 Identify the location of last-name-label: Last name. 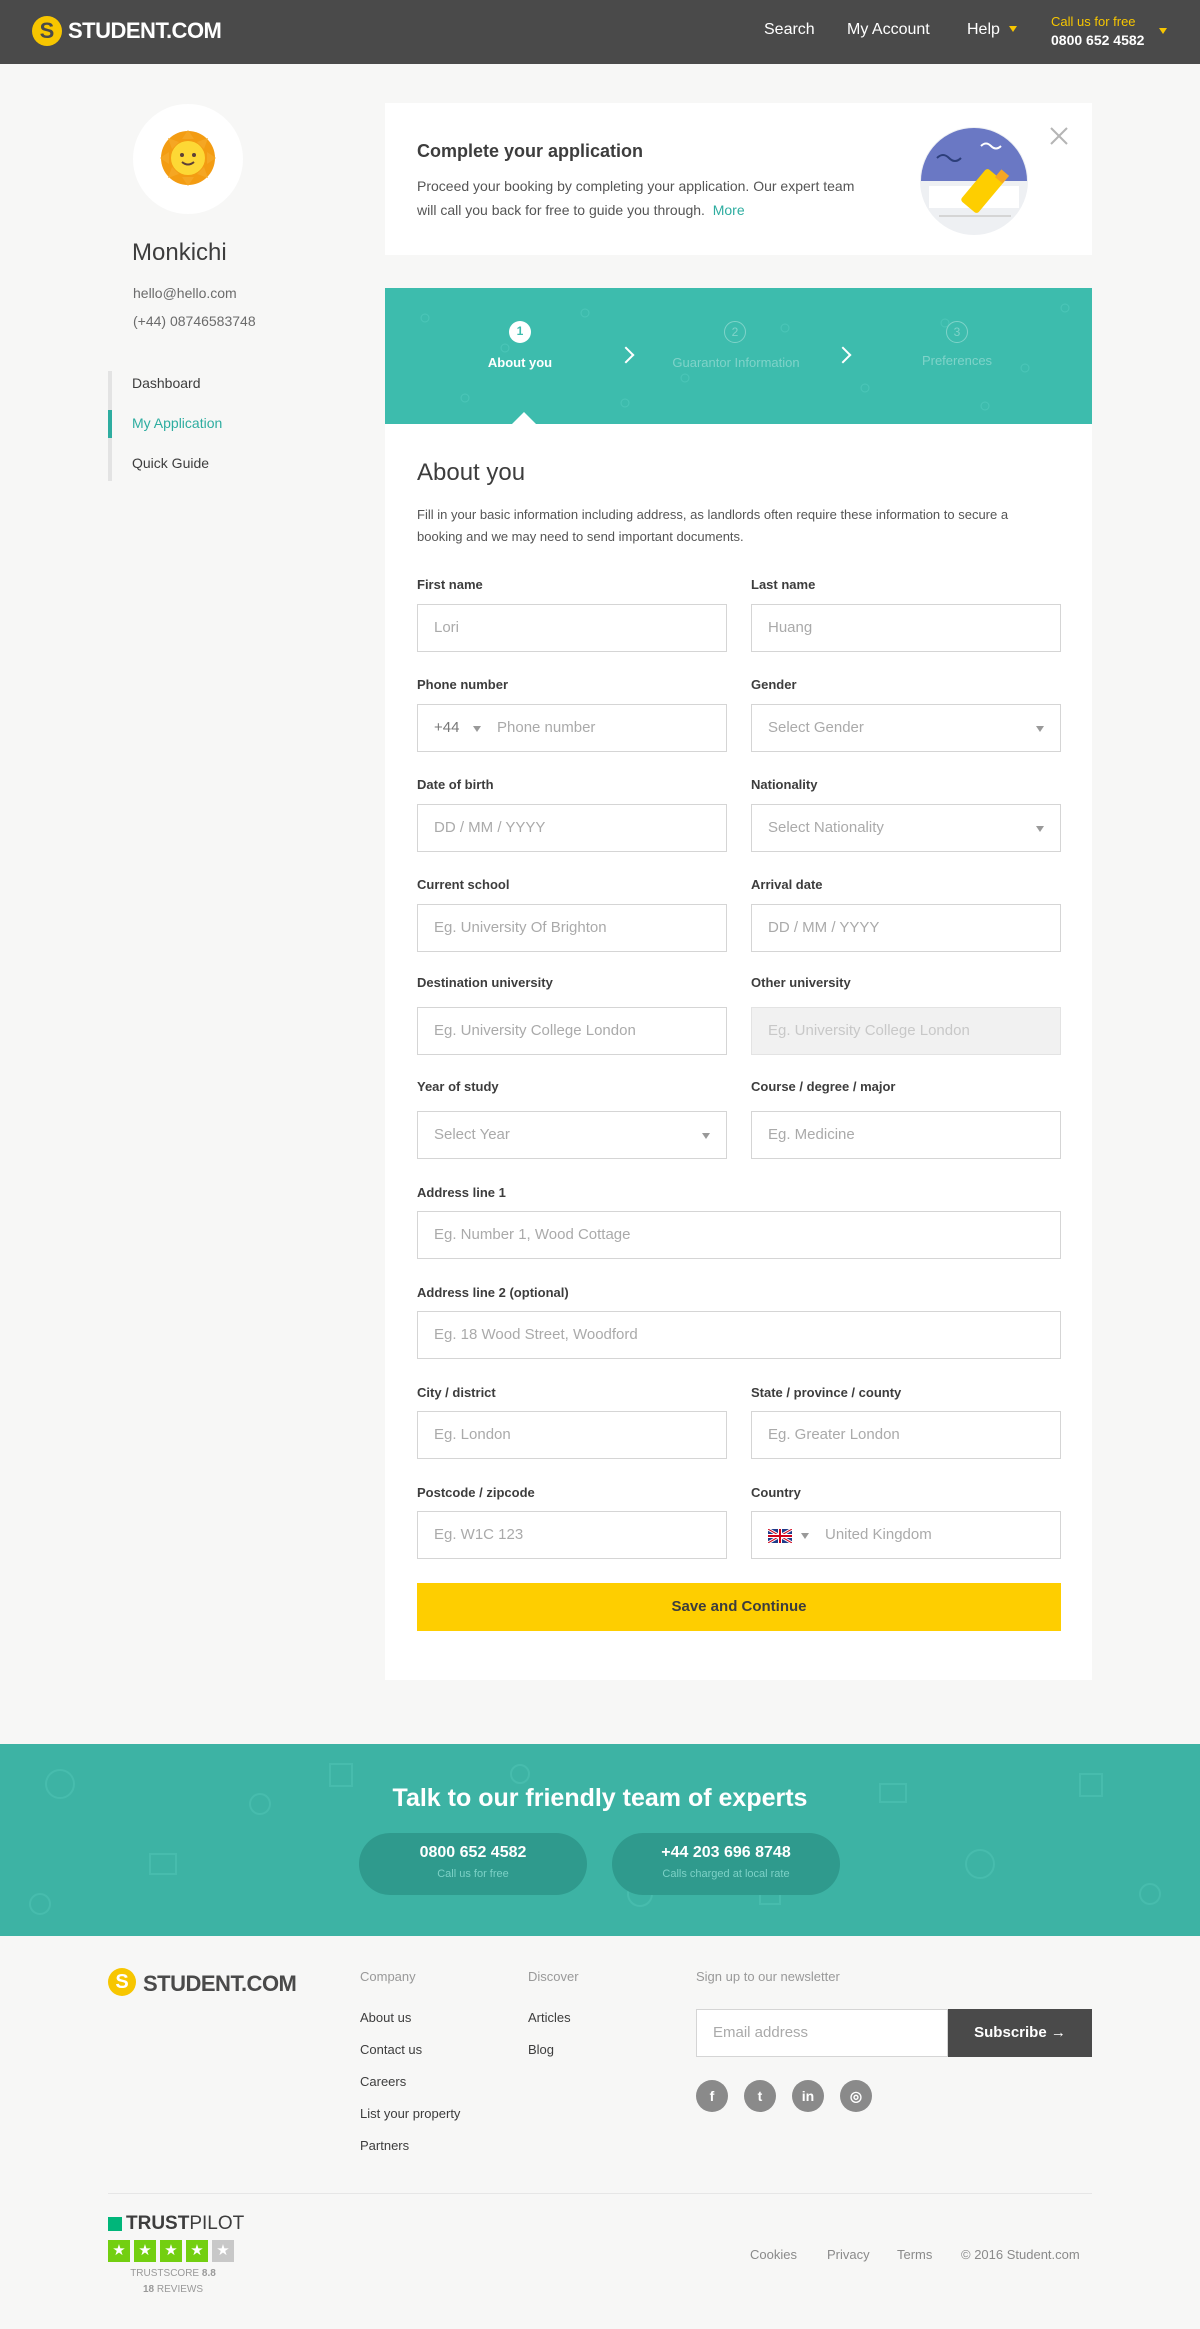
(783, 584).